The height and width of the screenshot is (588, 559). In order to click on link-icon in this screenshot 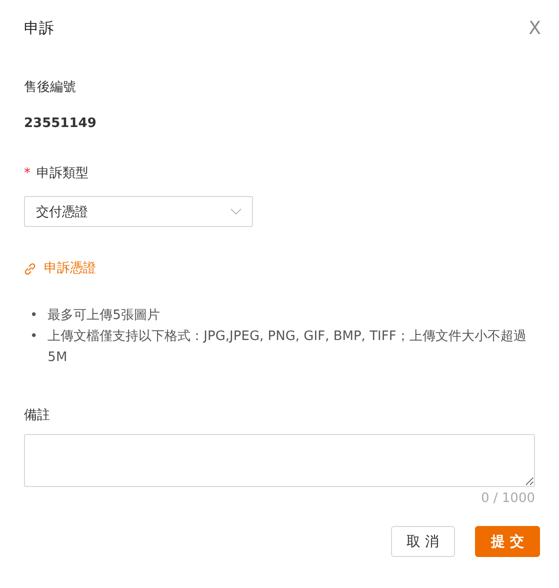, I will do `click(30, 269)`.